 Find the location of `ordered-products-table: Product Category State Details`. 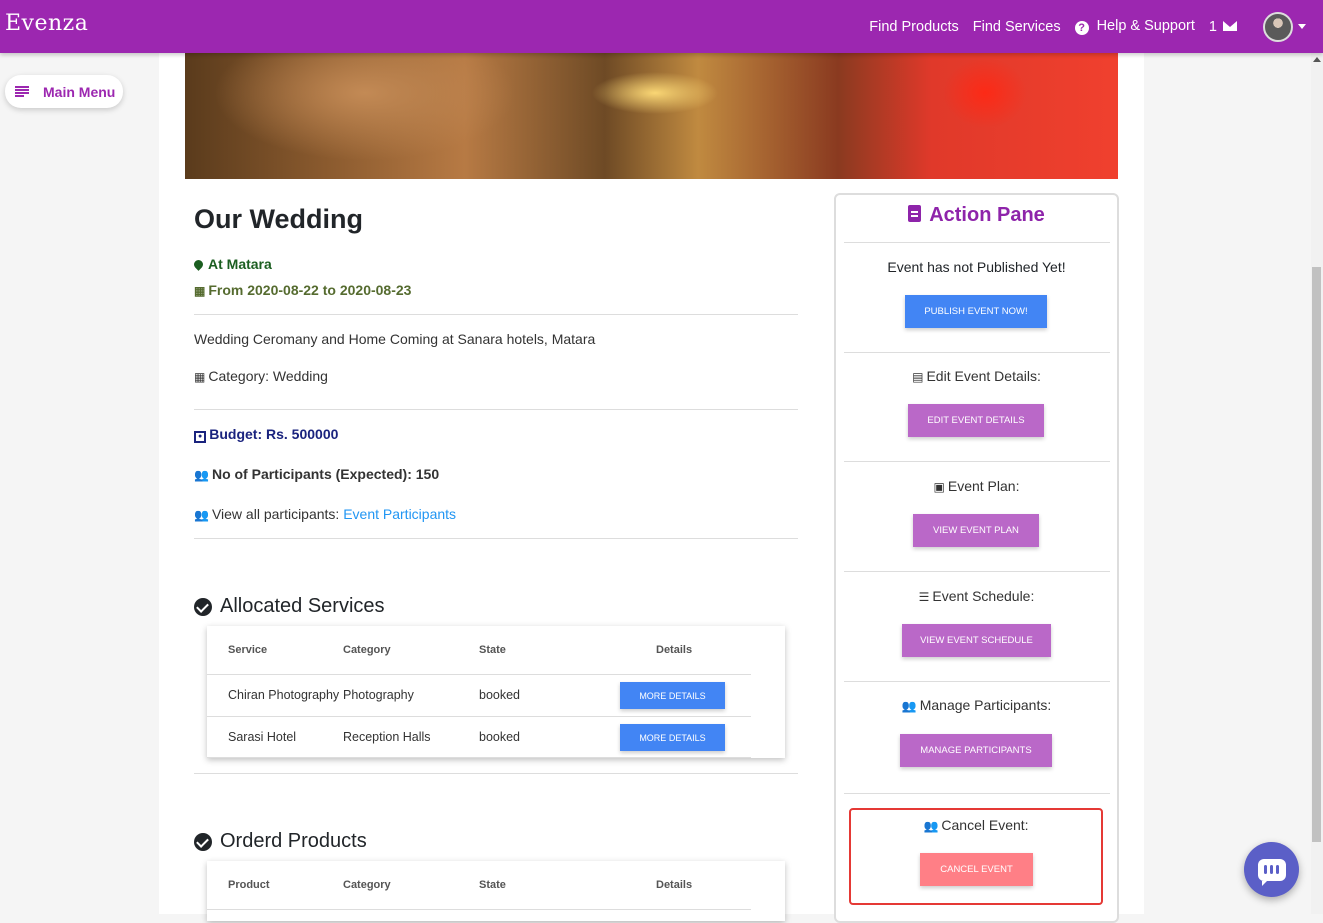

ordered-products-table: Product Category State Details is located at coordinates (496, 891).